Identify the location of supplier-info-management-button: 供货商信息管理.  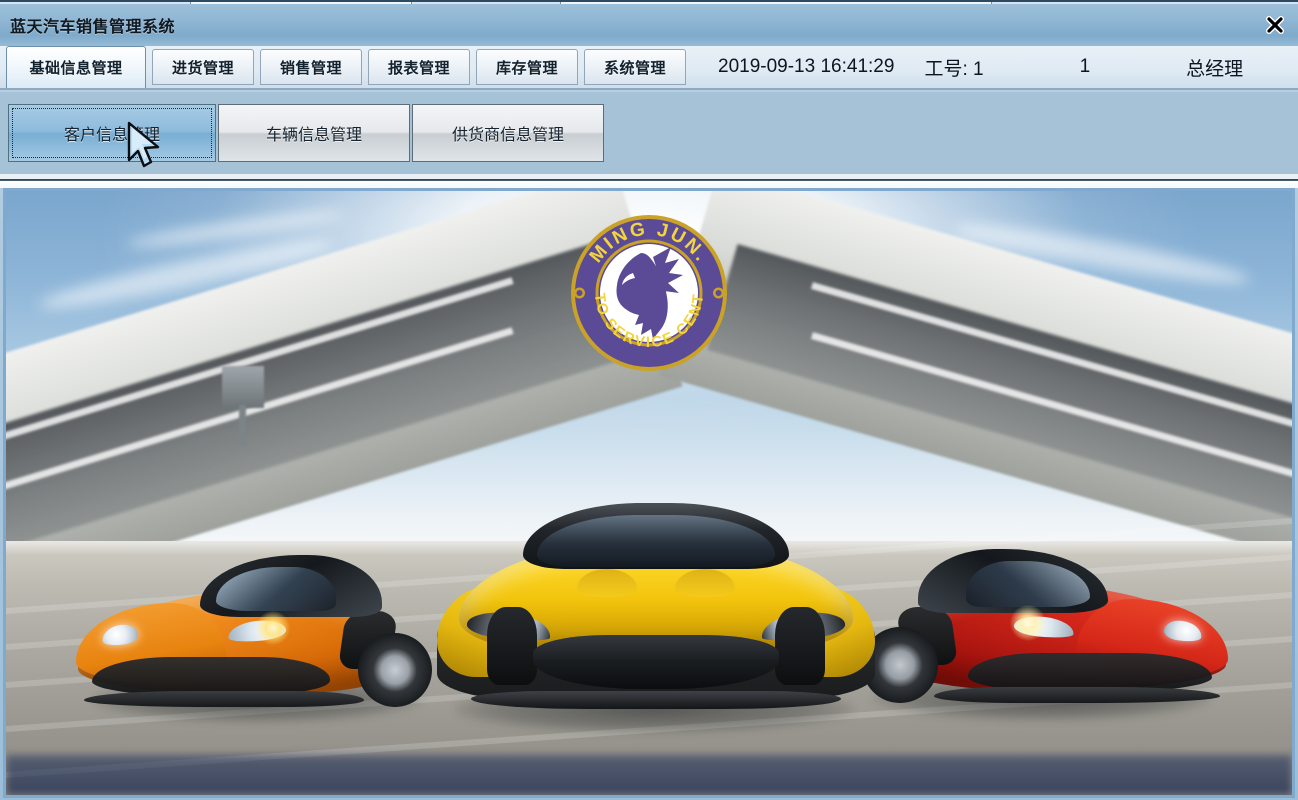
(508, 133).